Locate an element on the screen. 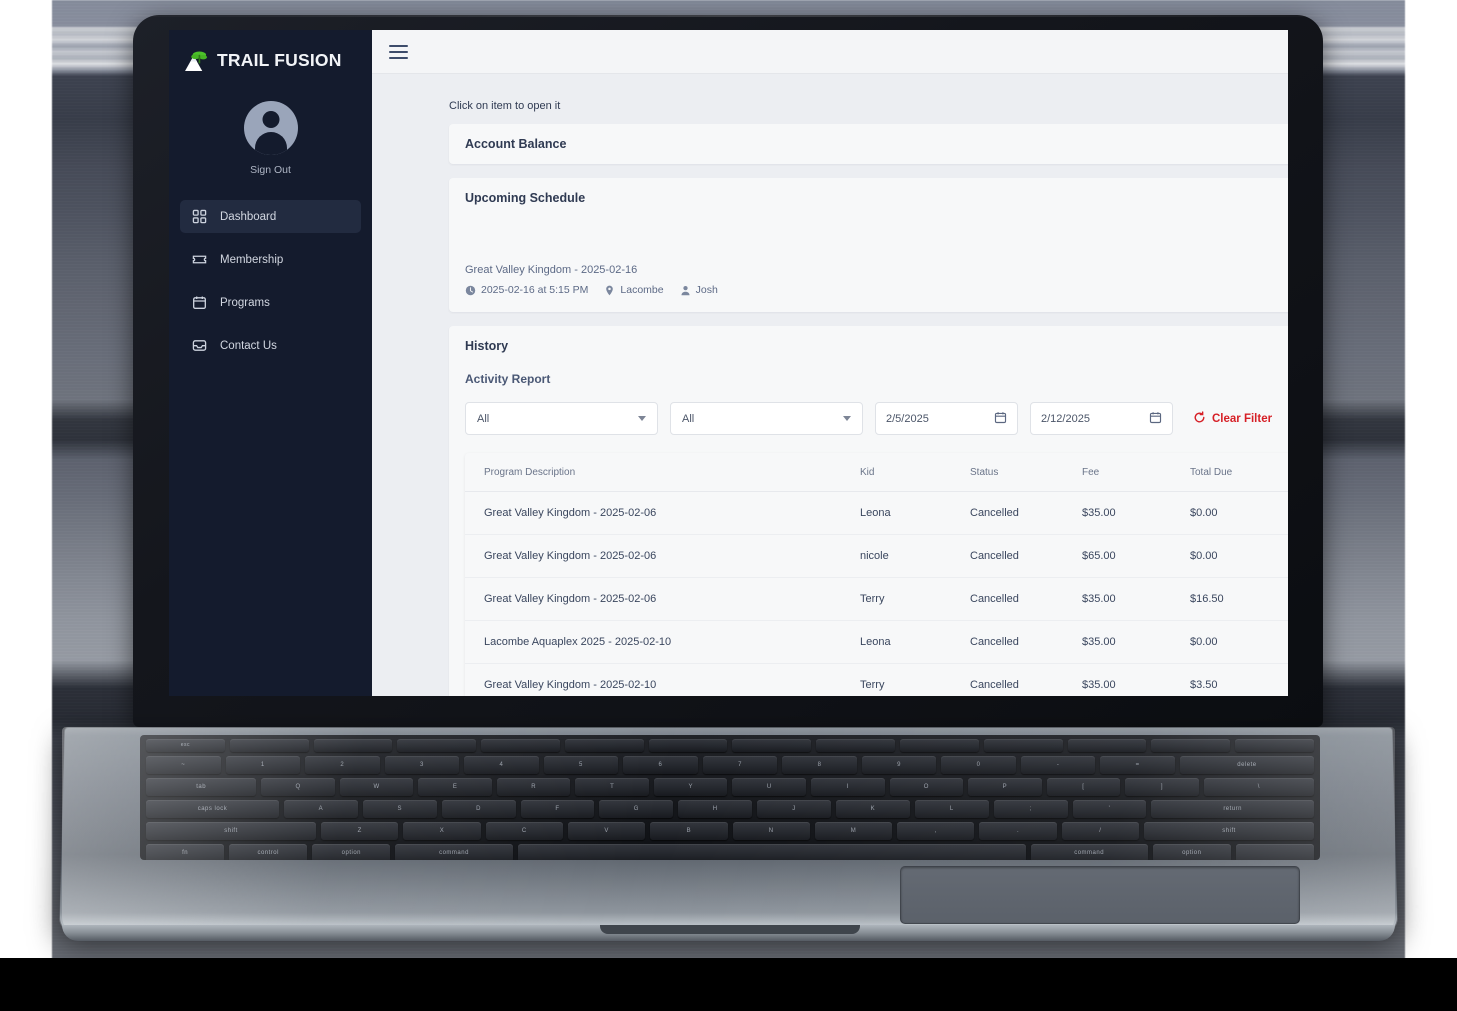  key: , is located at coordinates (936, 831).